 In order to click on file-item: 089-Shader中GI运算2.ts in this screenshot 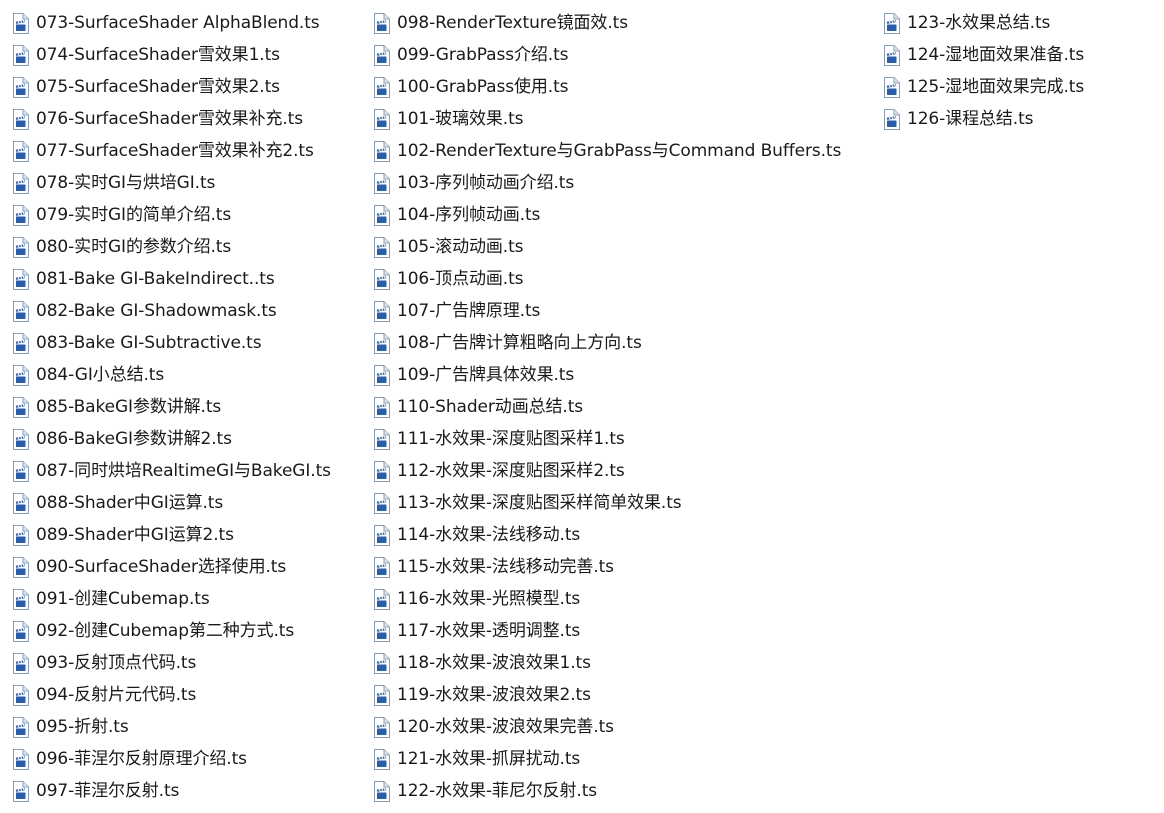, I will do `click(192, 535)`.